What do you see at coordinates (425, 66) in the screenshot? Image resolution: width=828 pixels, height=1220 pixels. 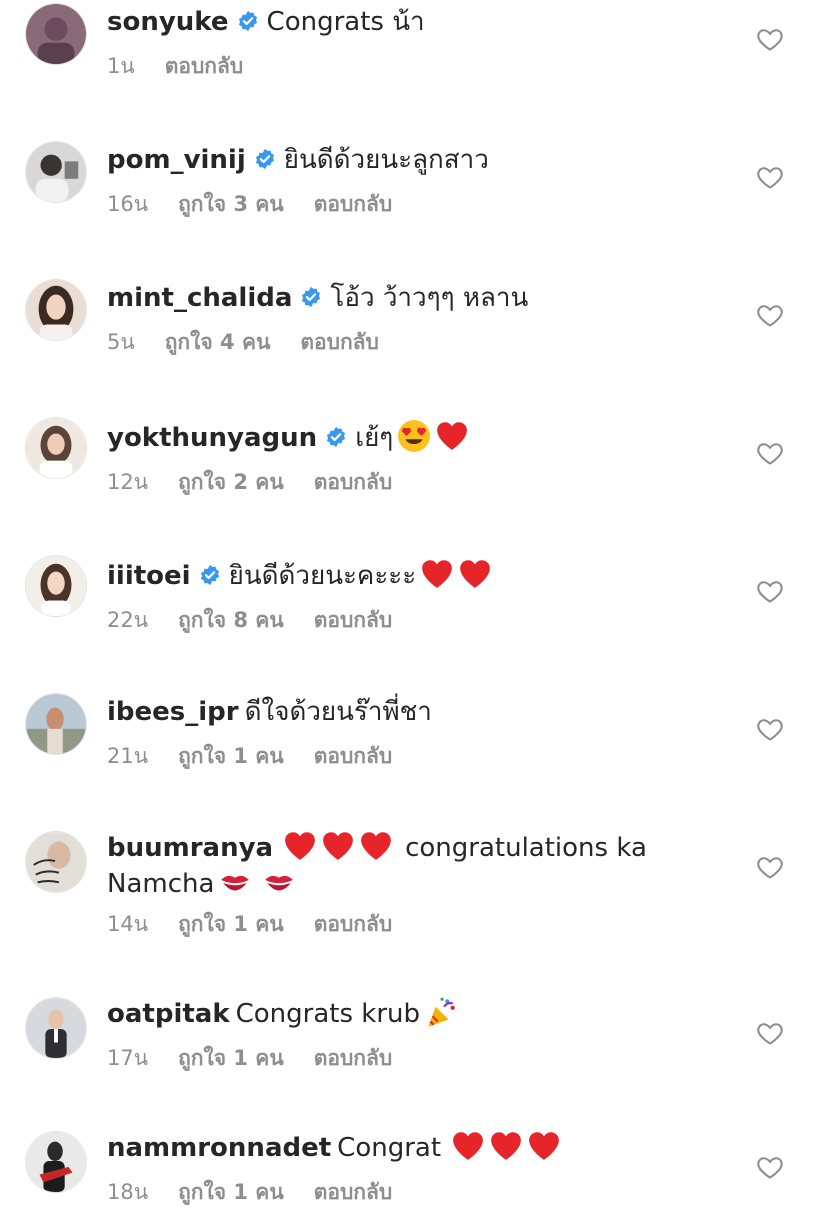 I see `comment-meta: 1น ตอบกลับ` at bounding box center [425, 66].